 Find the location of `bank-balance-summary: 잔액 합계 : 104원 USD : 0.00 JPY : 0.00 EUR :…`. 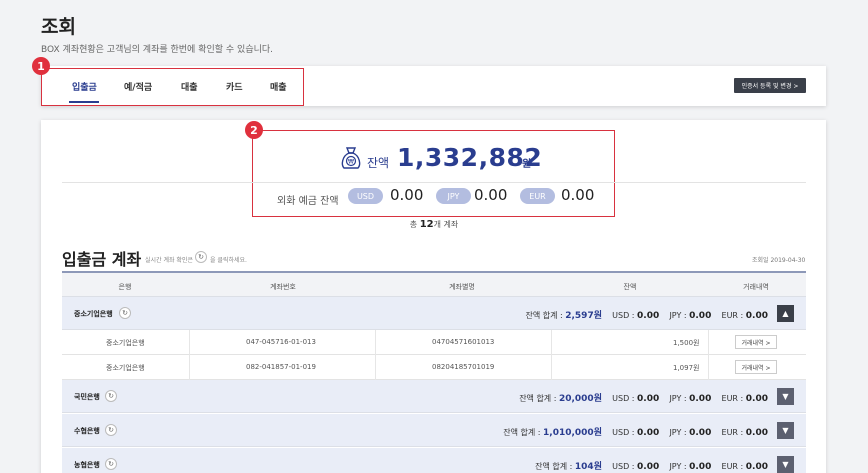

bank-balance-summary: 잔액 합계 : 104원 USD : 0.00 JPY : 0.00 EUR :… is located at coordinates (651, 467).